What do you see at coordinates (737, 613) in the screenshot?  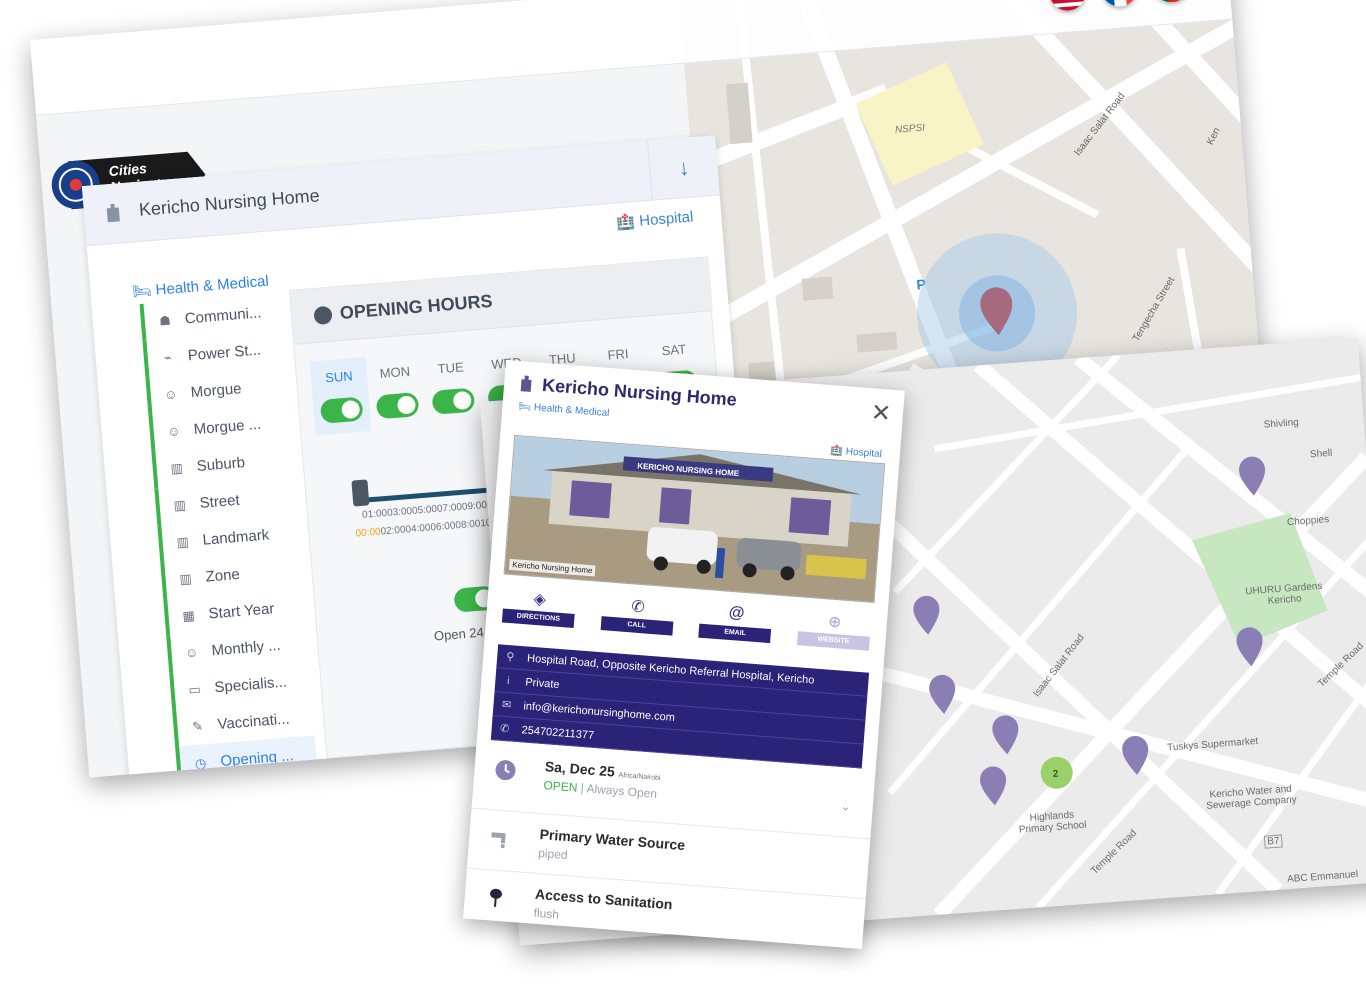 I see `at-icon: @` at bounding box center [737, 613].